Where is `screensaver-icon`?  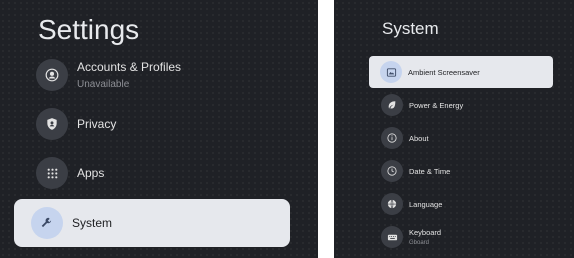 screensaver-icon is located at coordinates (391, 72).